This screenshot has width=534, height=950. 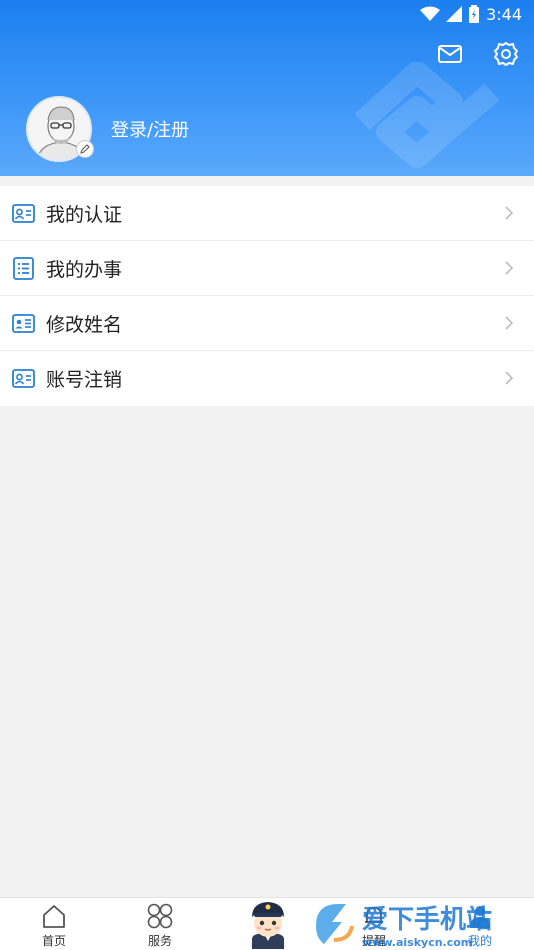 What do you see at coordinates (454, 14) in the screenshot?
I see `signal-icon` at bounding box center [454, 14].